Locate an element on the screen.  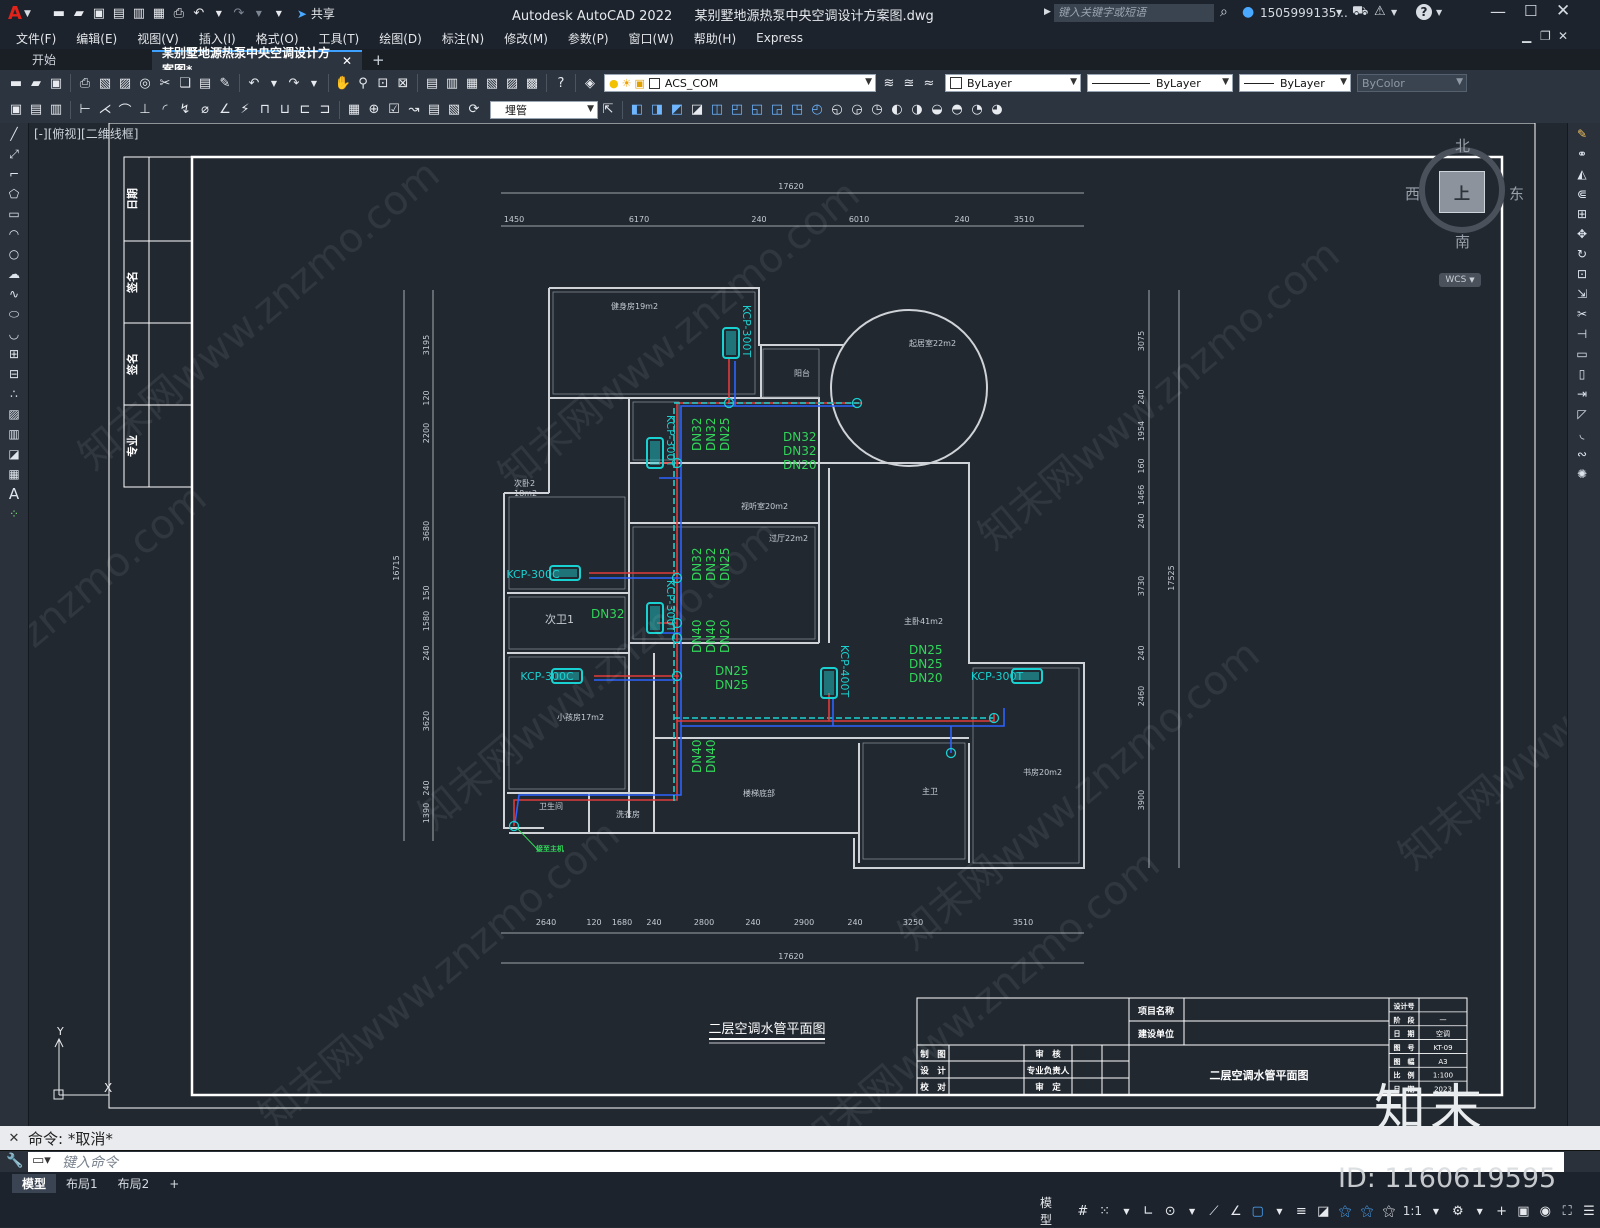
undo-dropdown-icon: ▼ is located at coordinates (219, 14).